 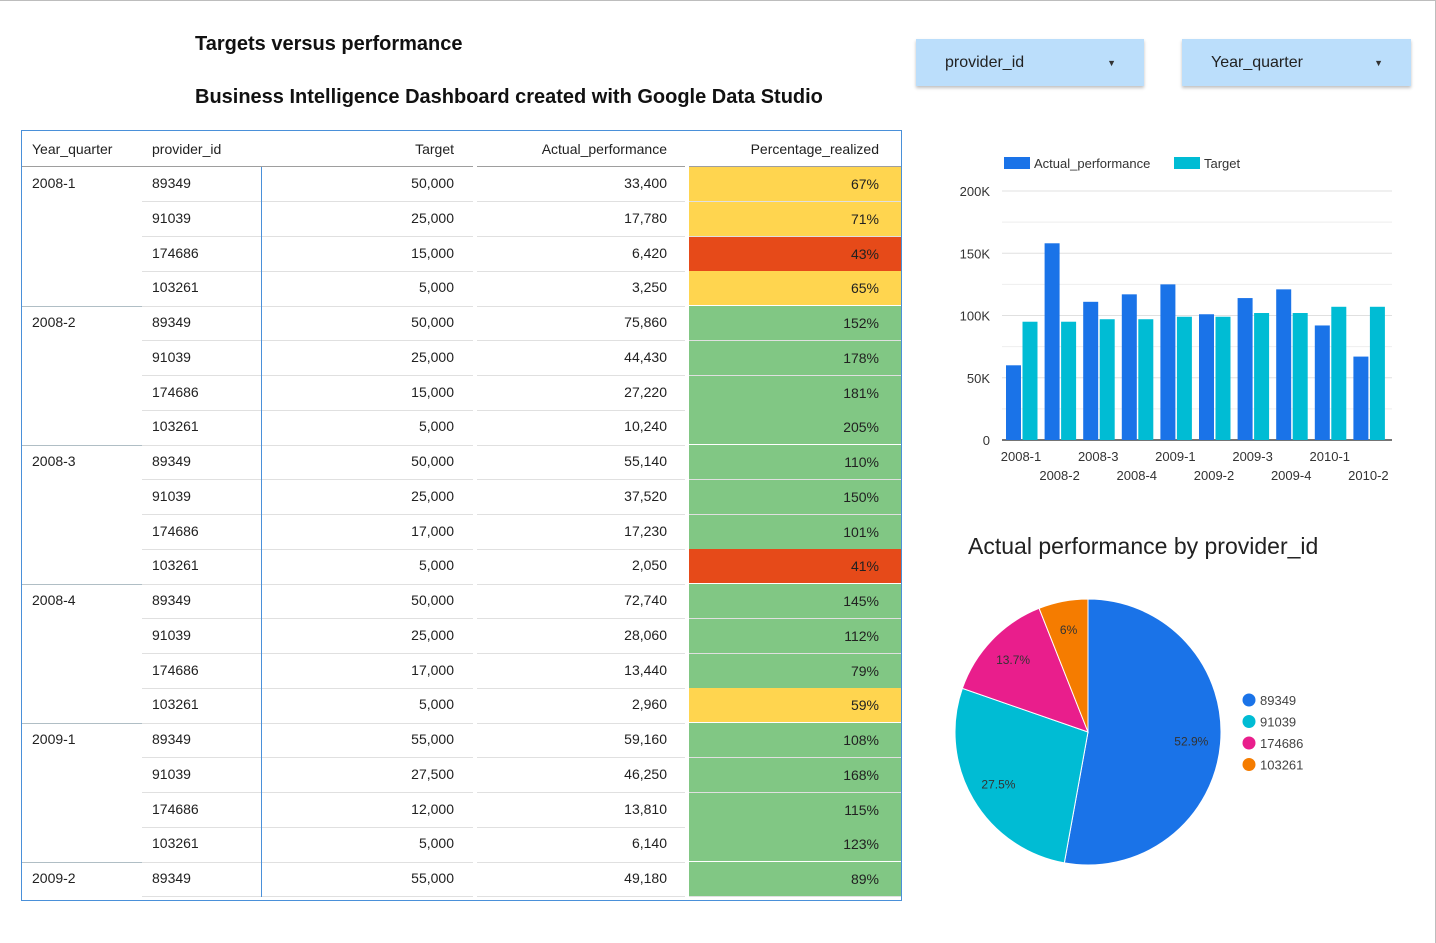 What do you see at coordinates (795, 531) in the screenshot?
I see `percentage-cell: 101%` at bounding box center [795, 531].